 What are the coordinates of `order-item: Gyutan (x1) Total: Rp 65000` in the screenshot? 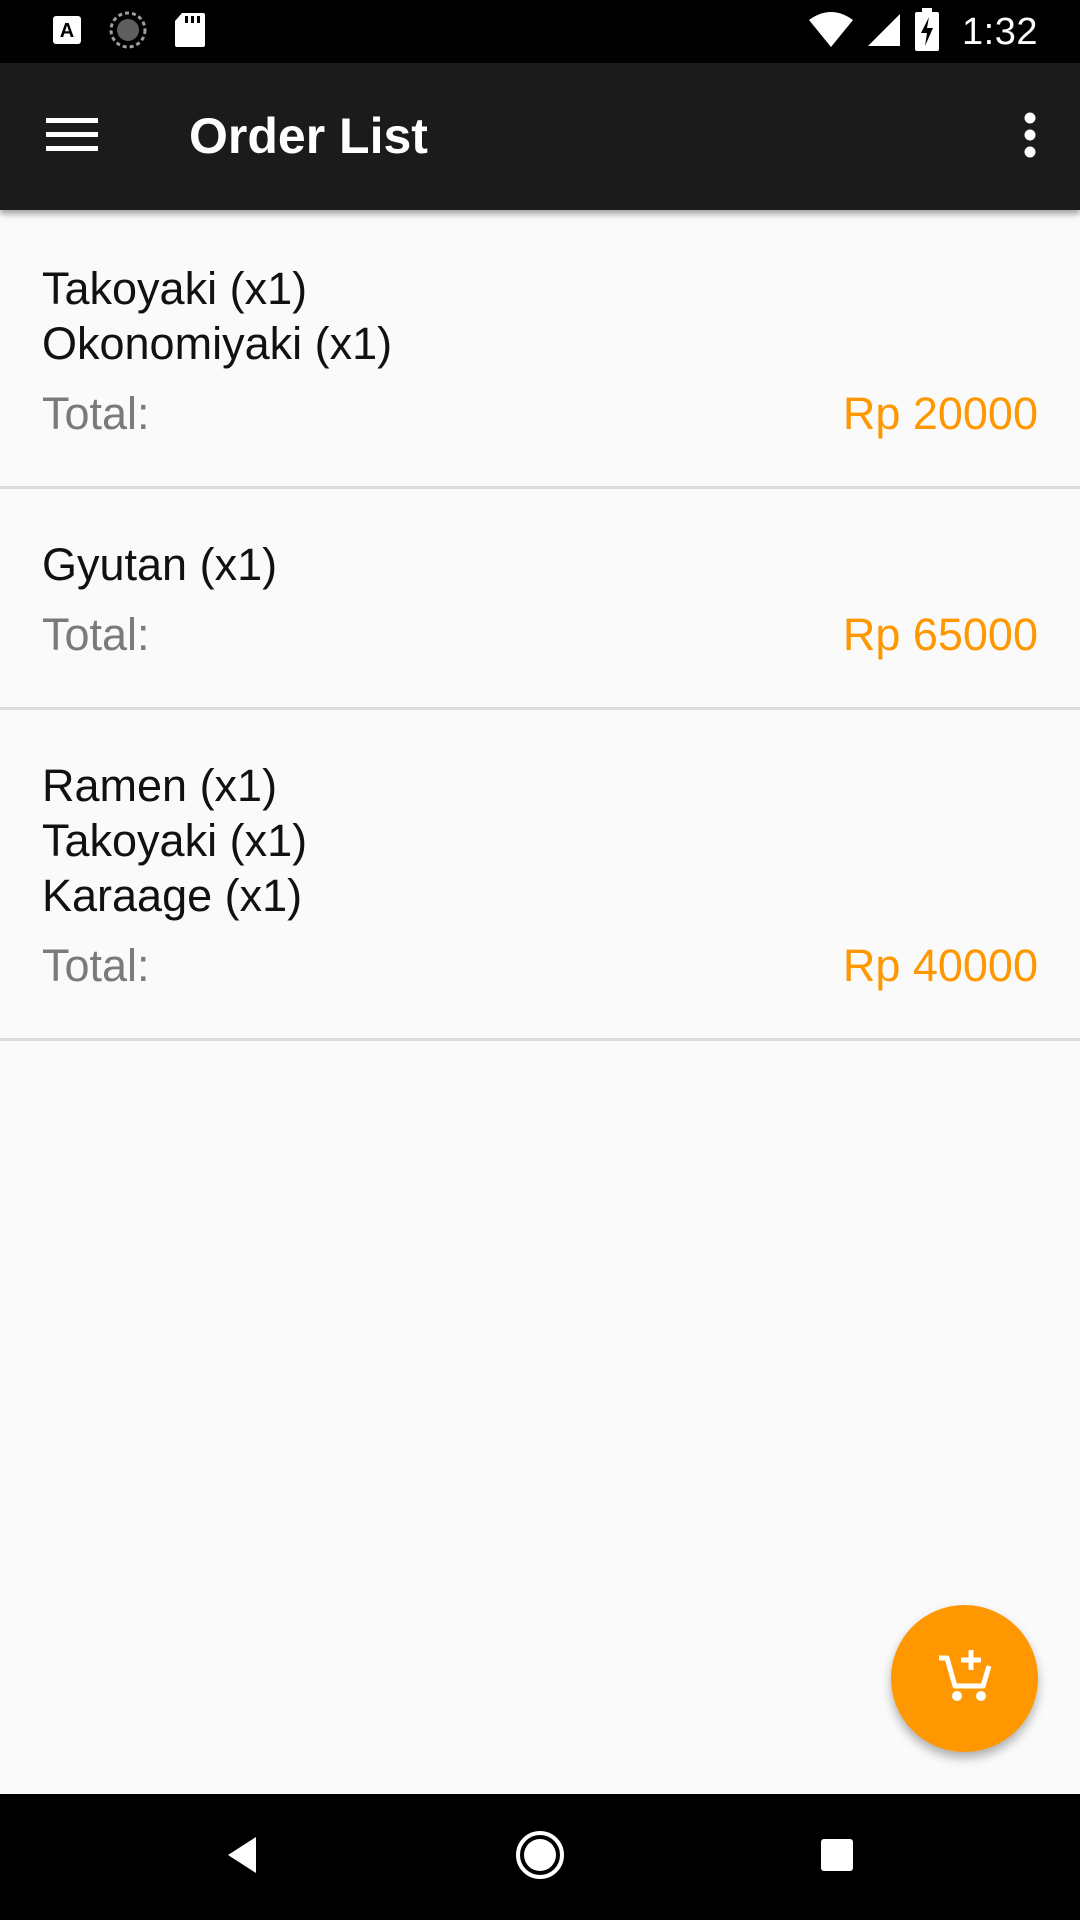 It's located at (540, 599).